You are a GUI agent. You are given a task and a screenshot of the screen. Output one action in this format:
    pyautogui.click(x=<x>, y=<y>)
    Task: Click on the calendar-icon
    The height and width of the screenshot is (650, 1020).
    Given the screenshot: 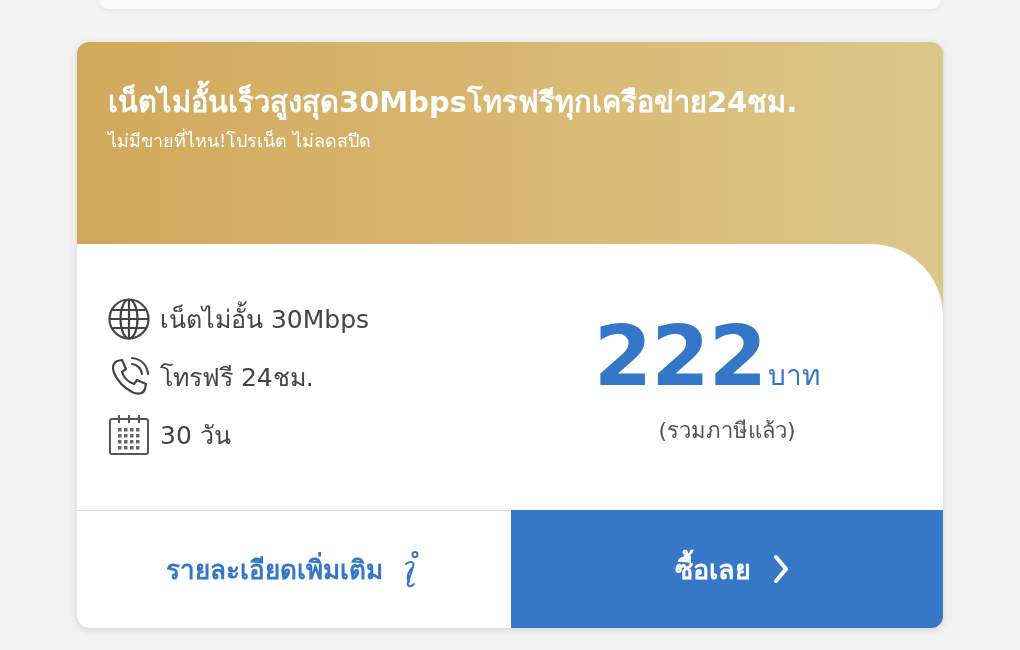 What is the action you would take?
    pyautogui.click(x=129, y=435)
    